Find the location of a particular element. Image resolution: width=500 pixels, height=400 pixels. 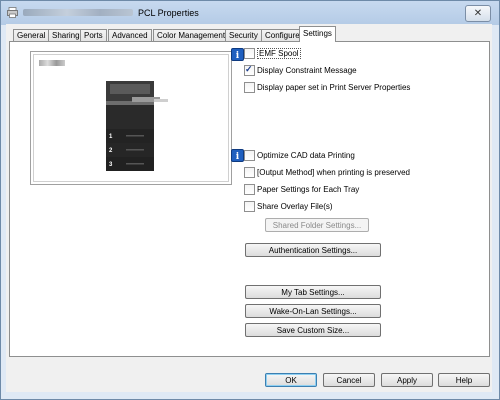

model-name-redacted is located at coordinates (52, 63).